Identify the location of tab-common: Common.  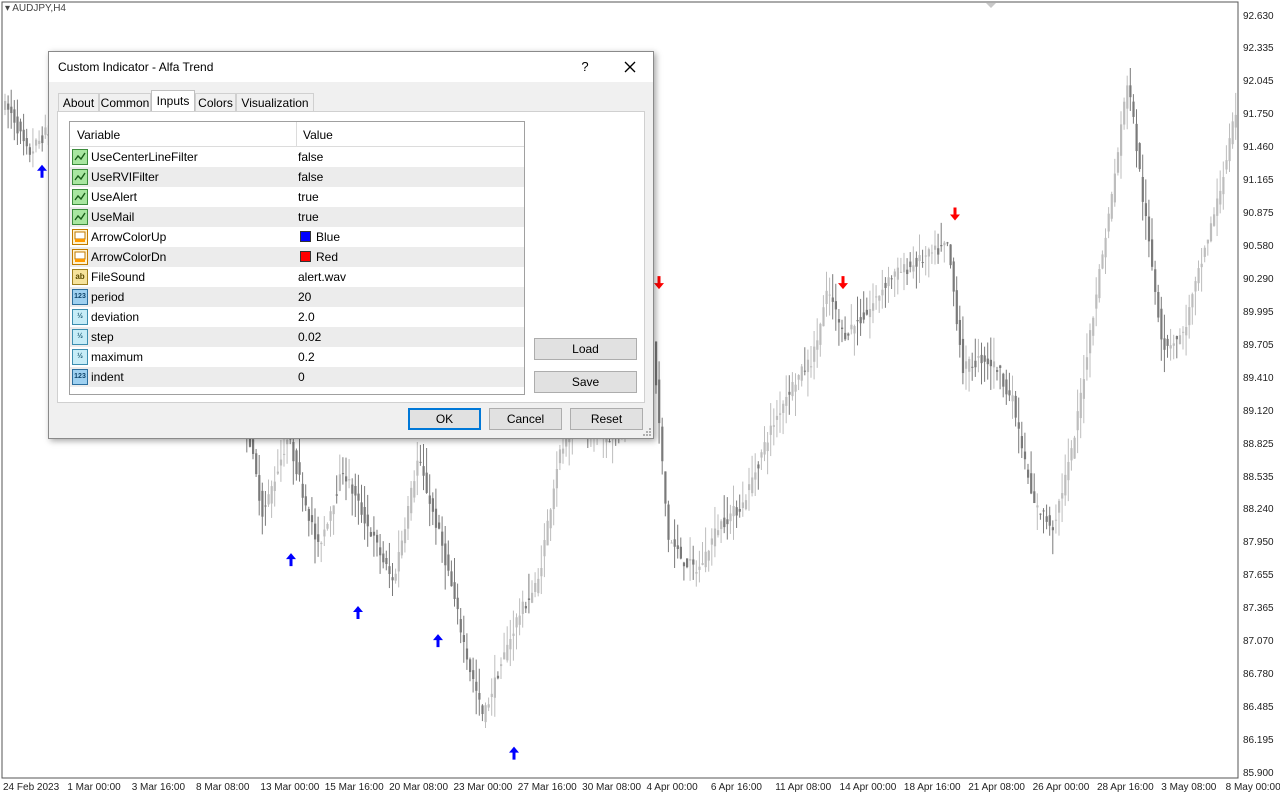
(125, 102).